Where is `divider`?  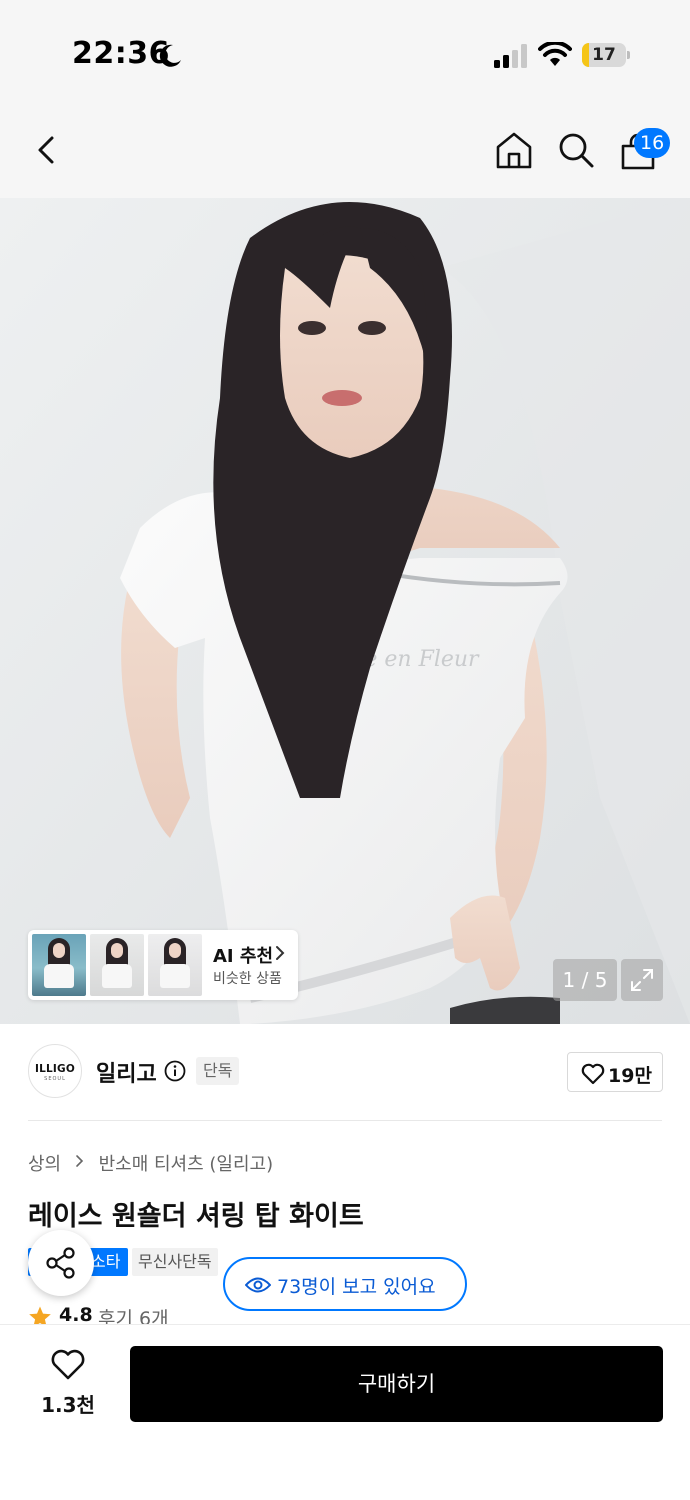 divider is located at coordinates (345, 1120).